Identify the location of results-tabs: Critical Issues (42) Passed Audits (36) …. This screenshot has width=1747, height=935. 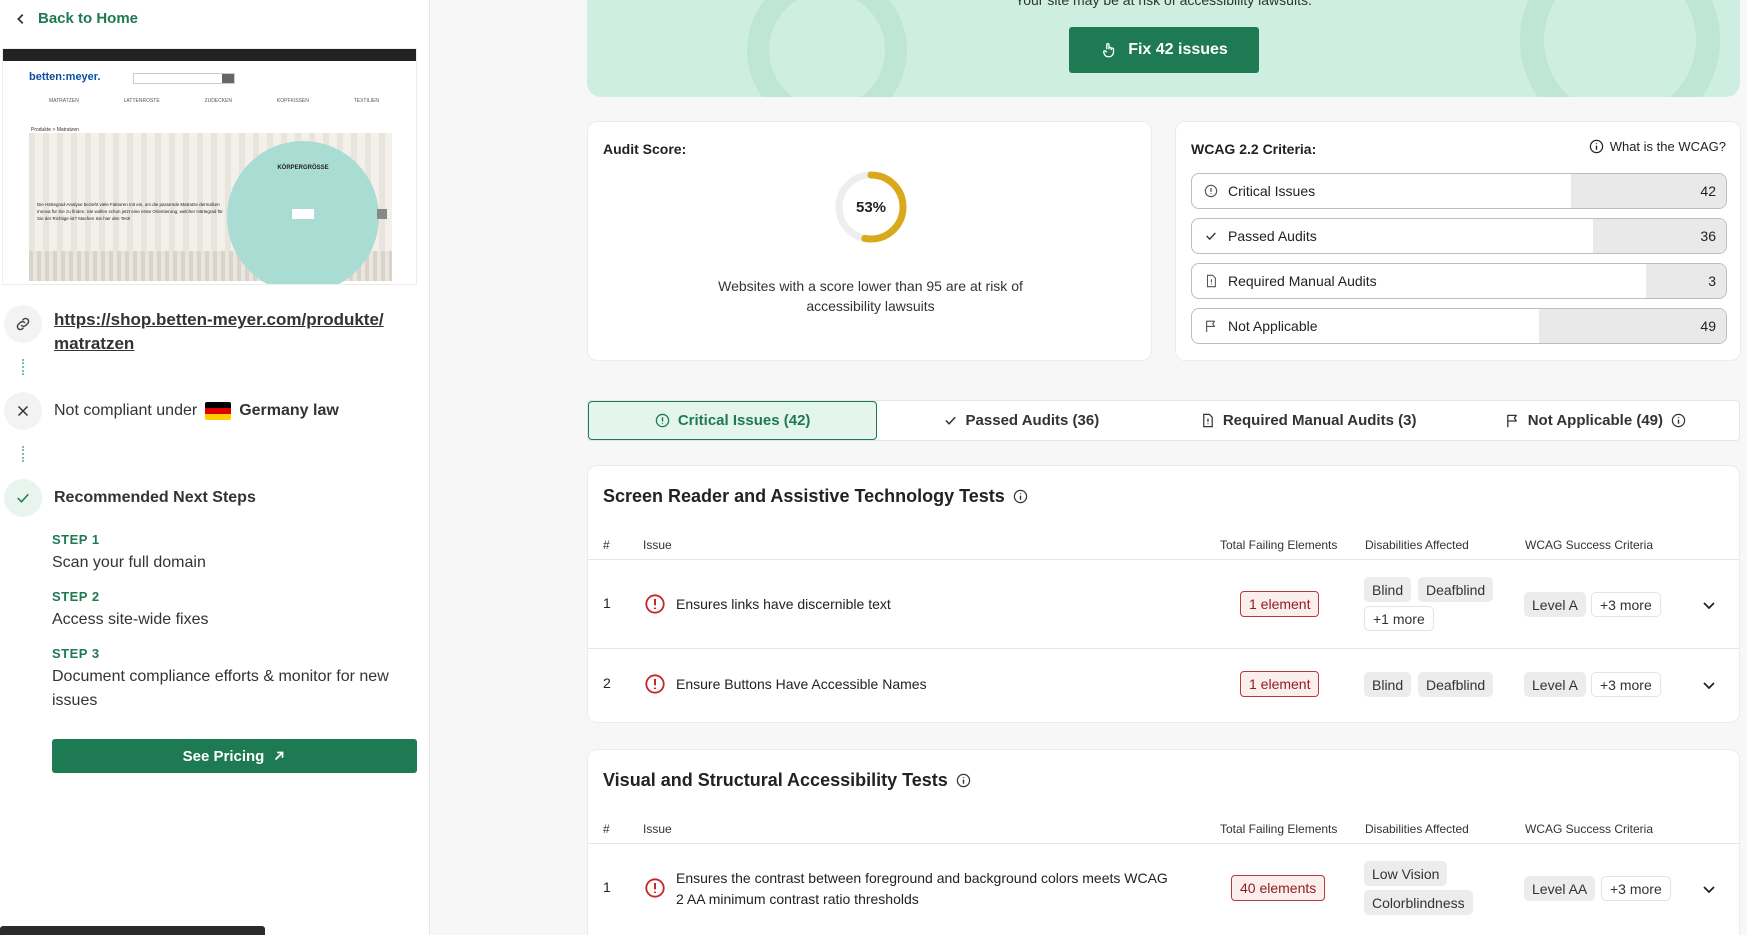
(1163, 420).